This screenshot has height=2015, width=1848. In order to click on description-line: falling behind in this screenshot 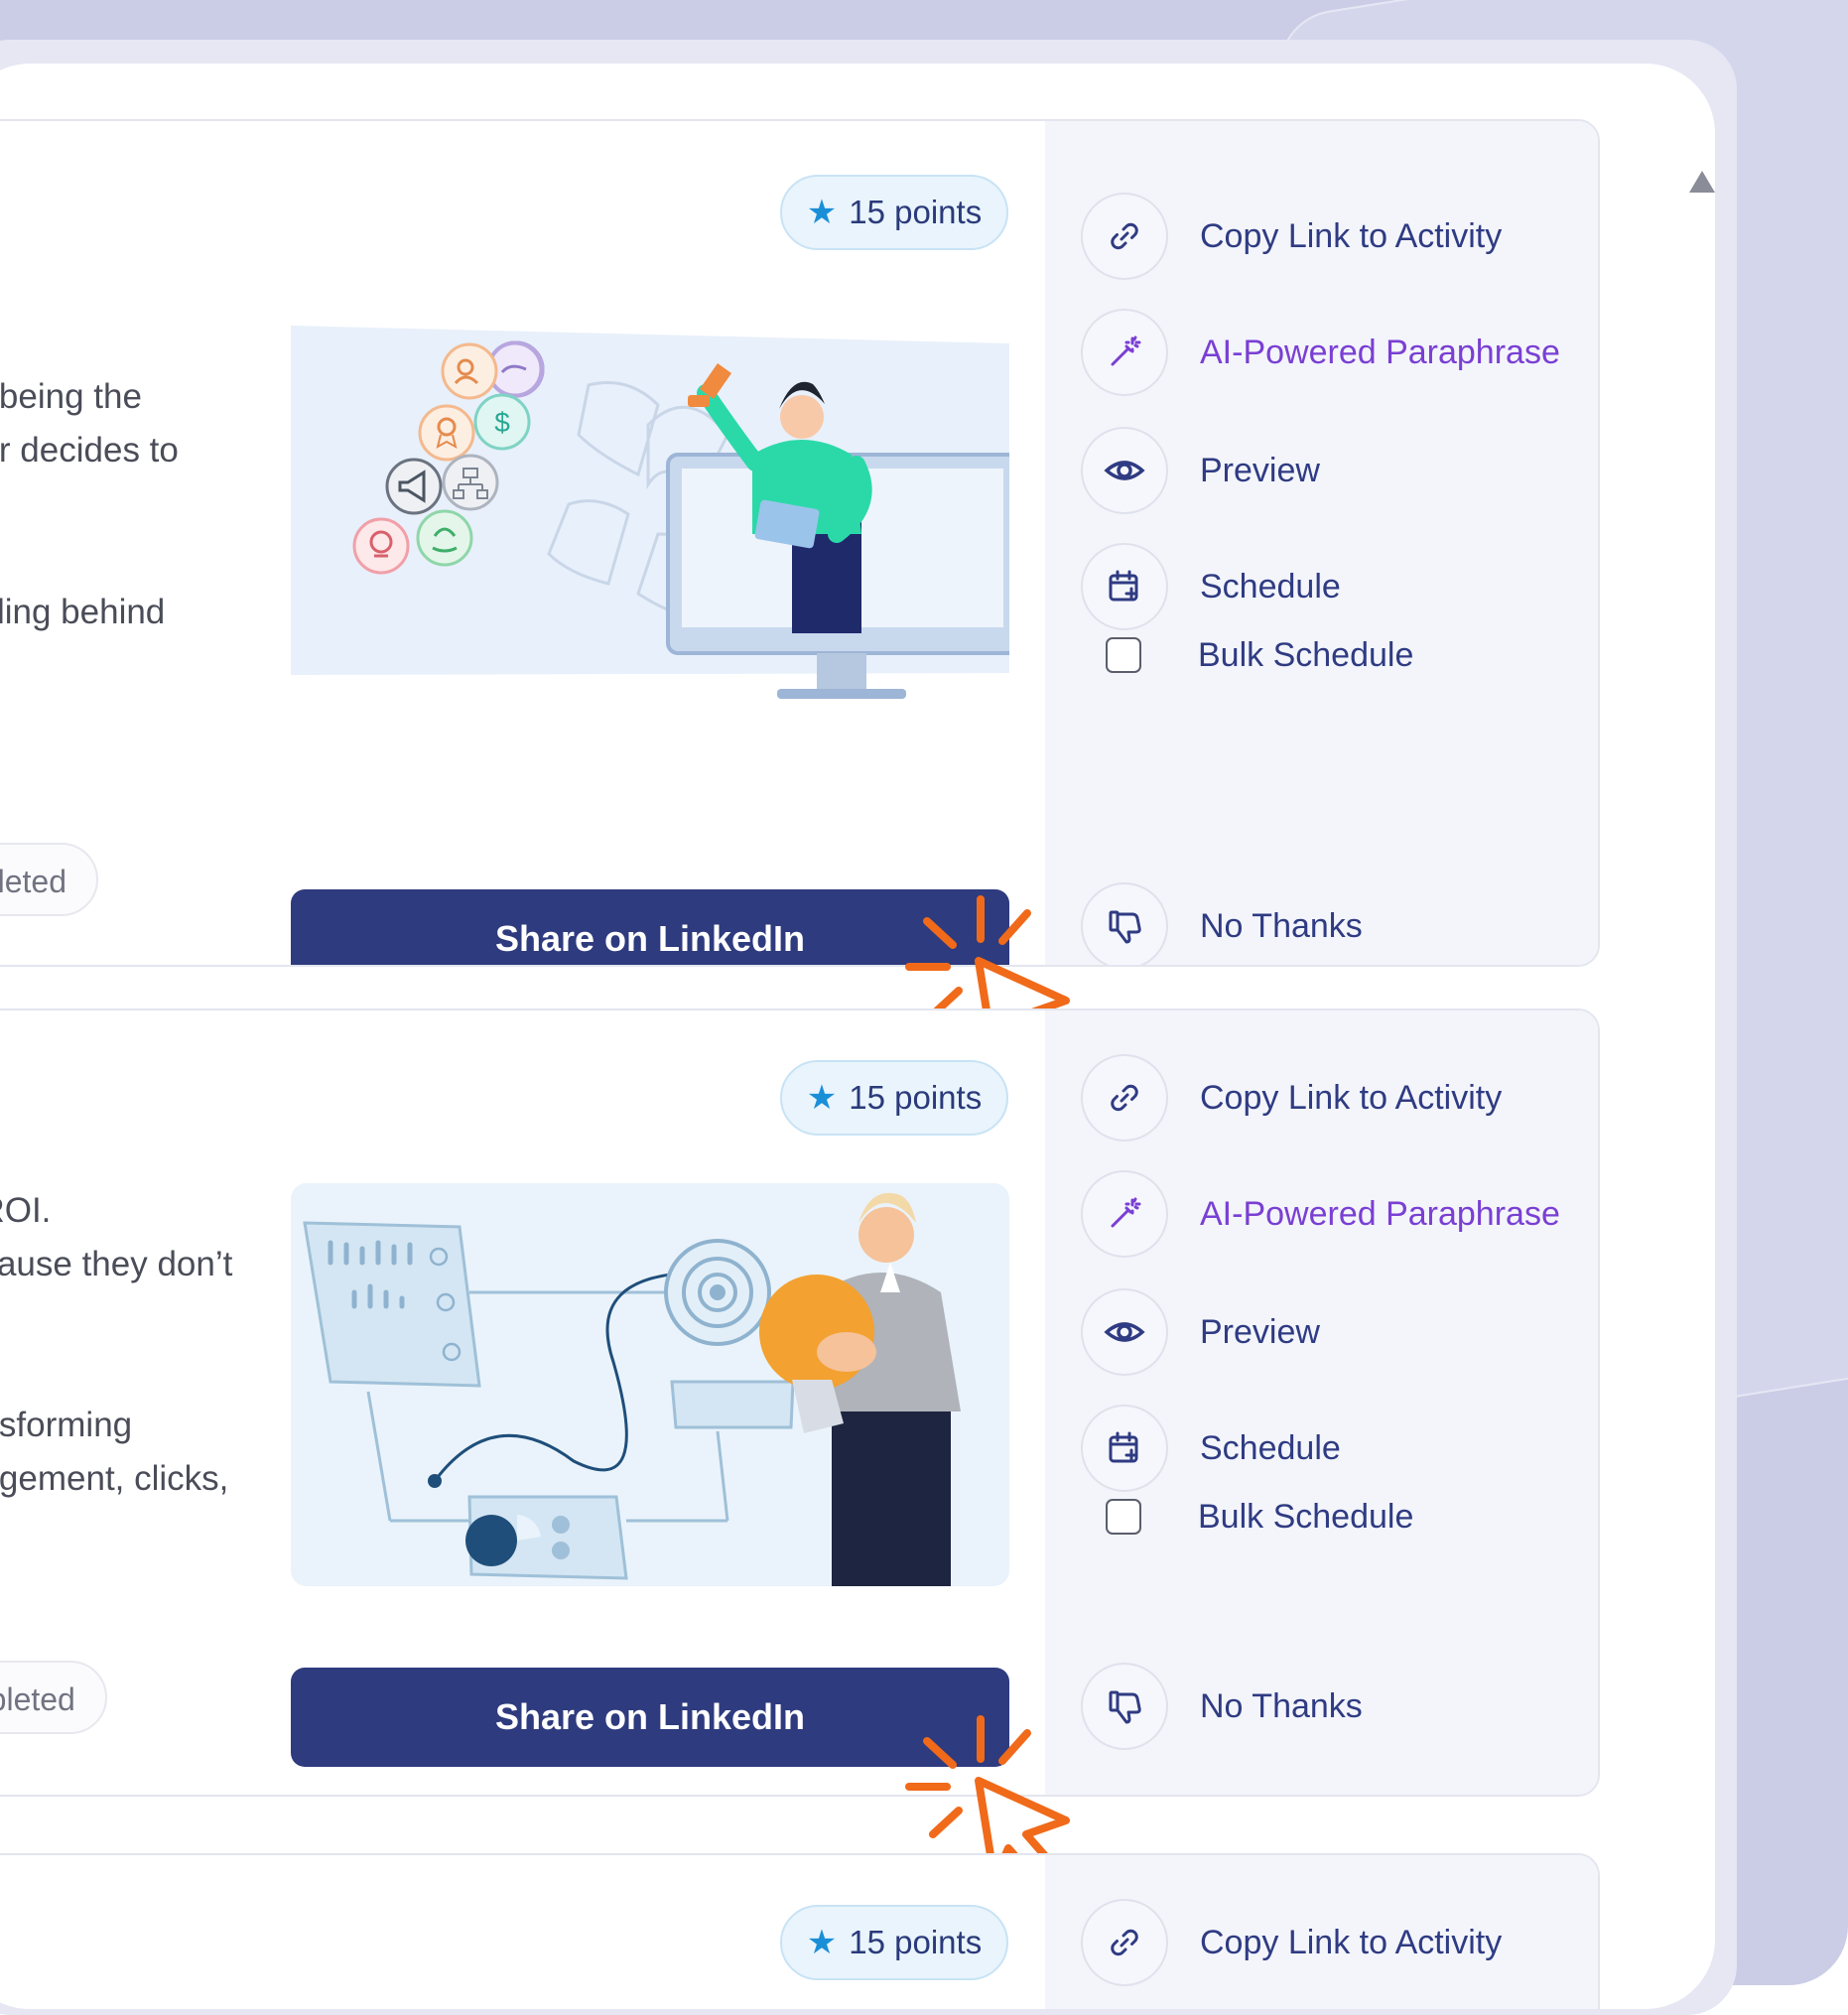, I will do `click(83, 612)`.